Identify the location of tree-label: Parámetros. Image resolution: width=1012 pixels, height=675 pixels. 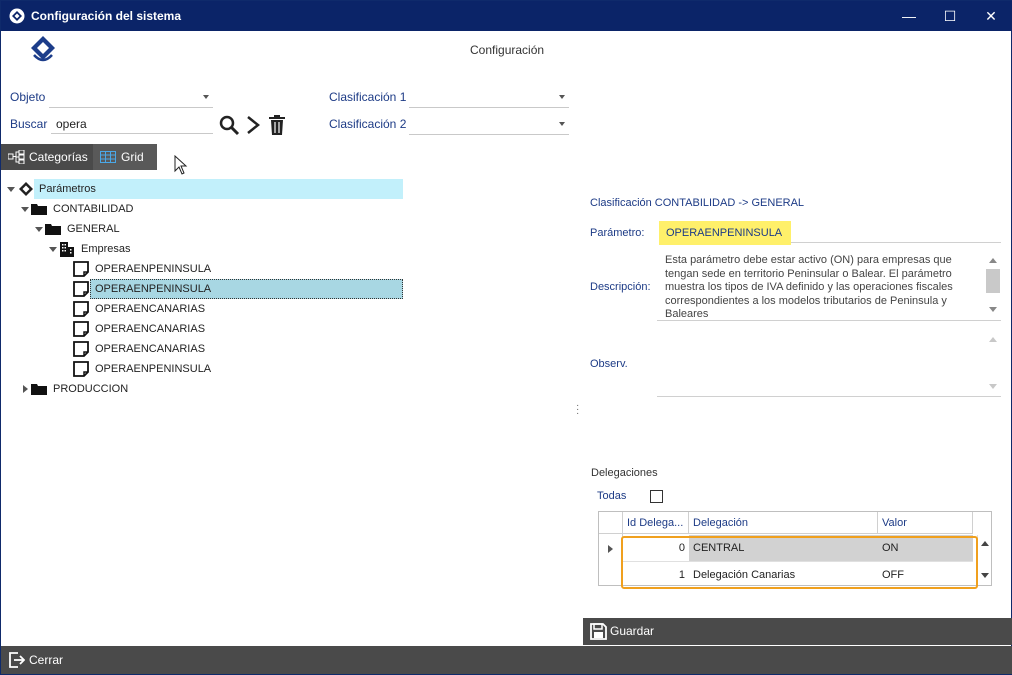
(67, 189).